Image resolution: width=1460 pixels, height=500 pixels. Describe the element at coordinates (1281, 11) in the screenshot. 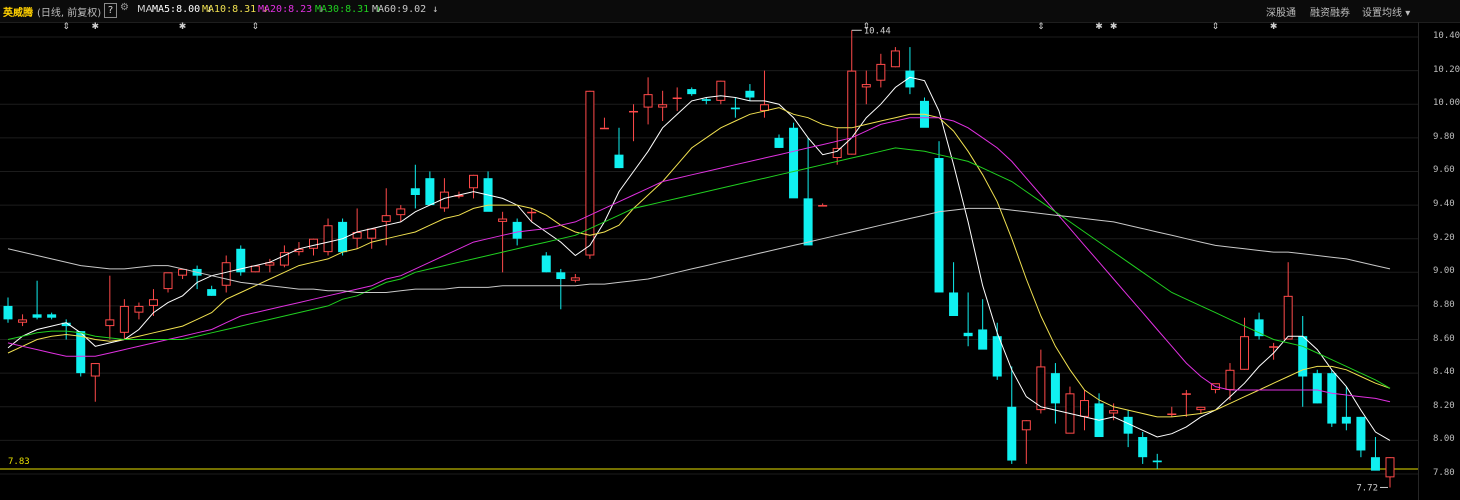

I see `hk-connect-link: 深股通` at that location.